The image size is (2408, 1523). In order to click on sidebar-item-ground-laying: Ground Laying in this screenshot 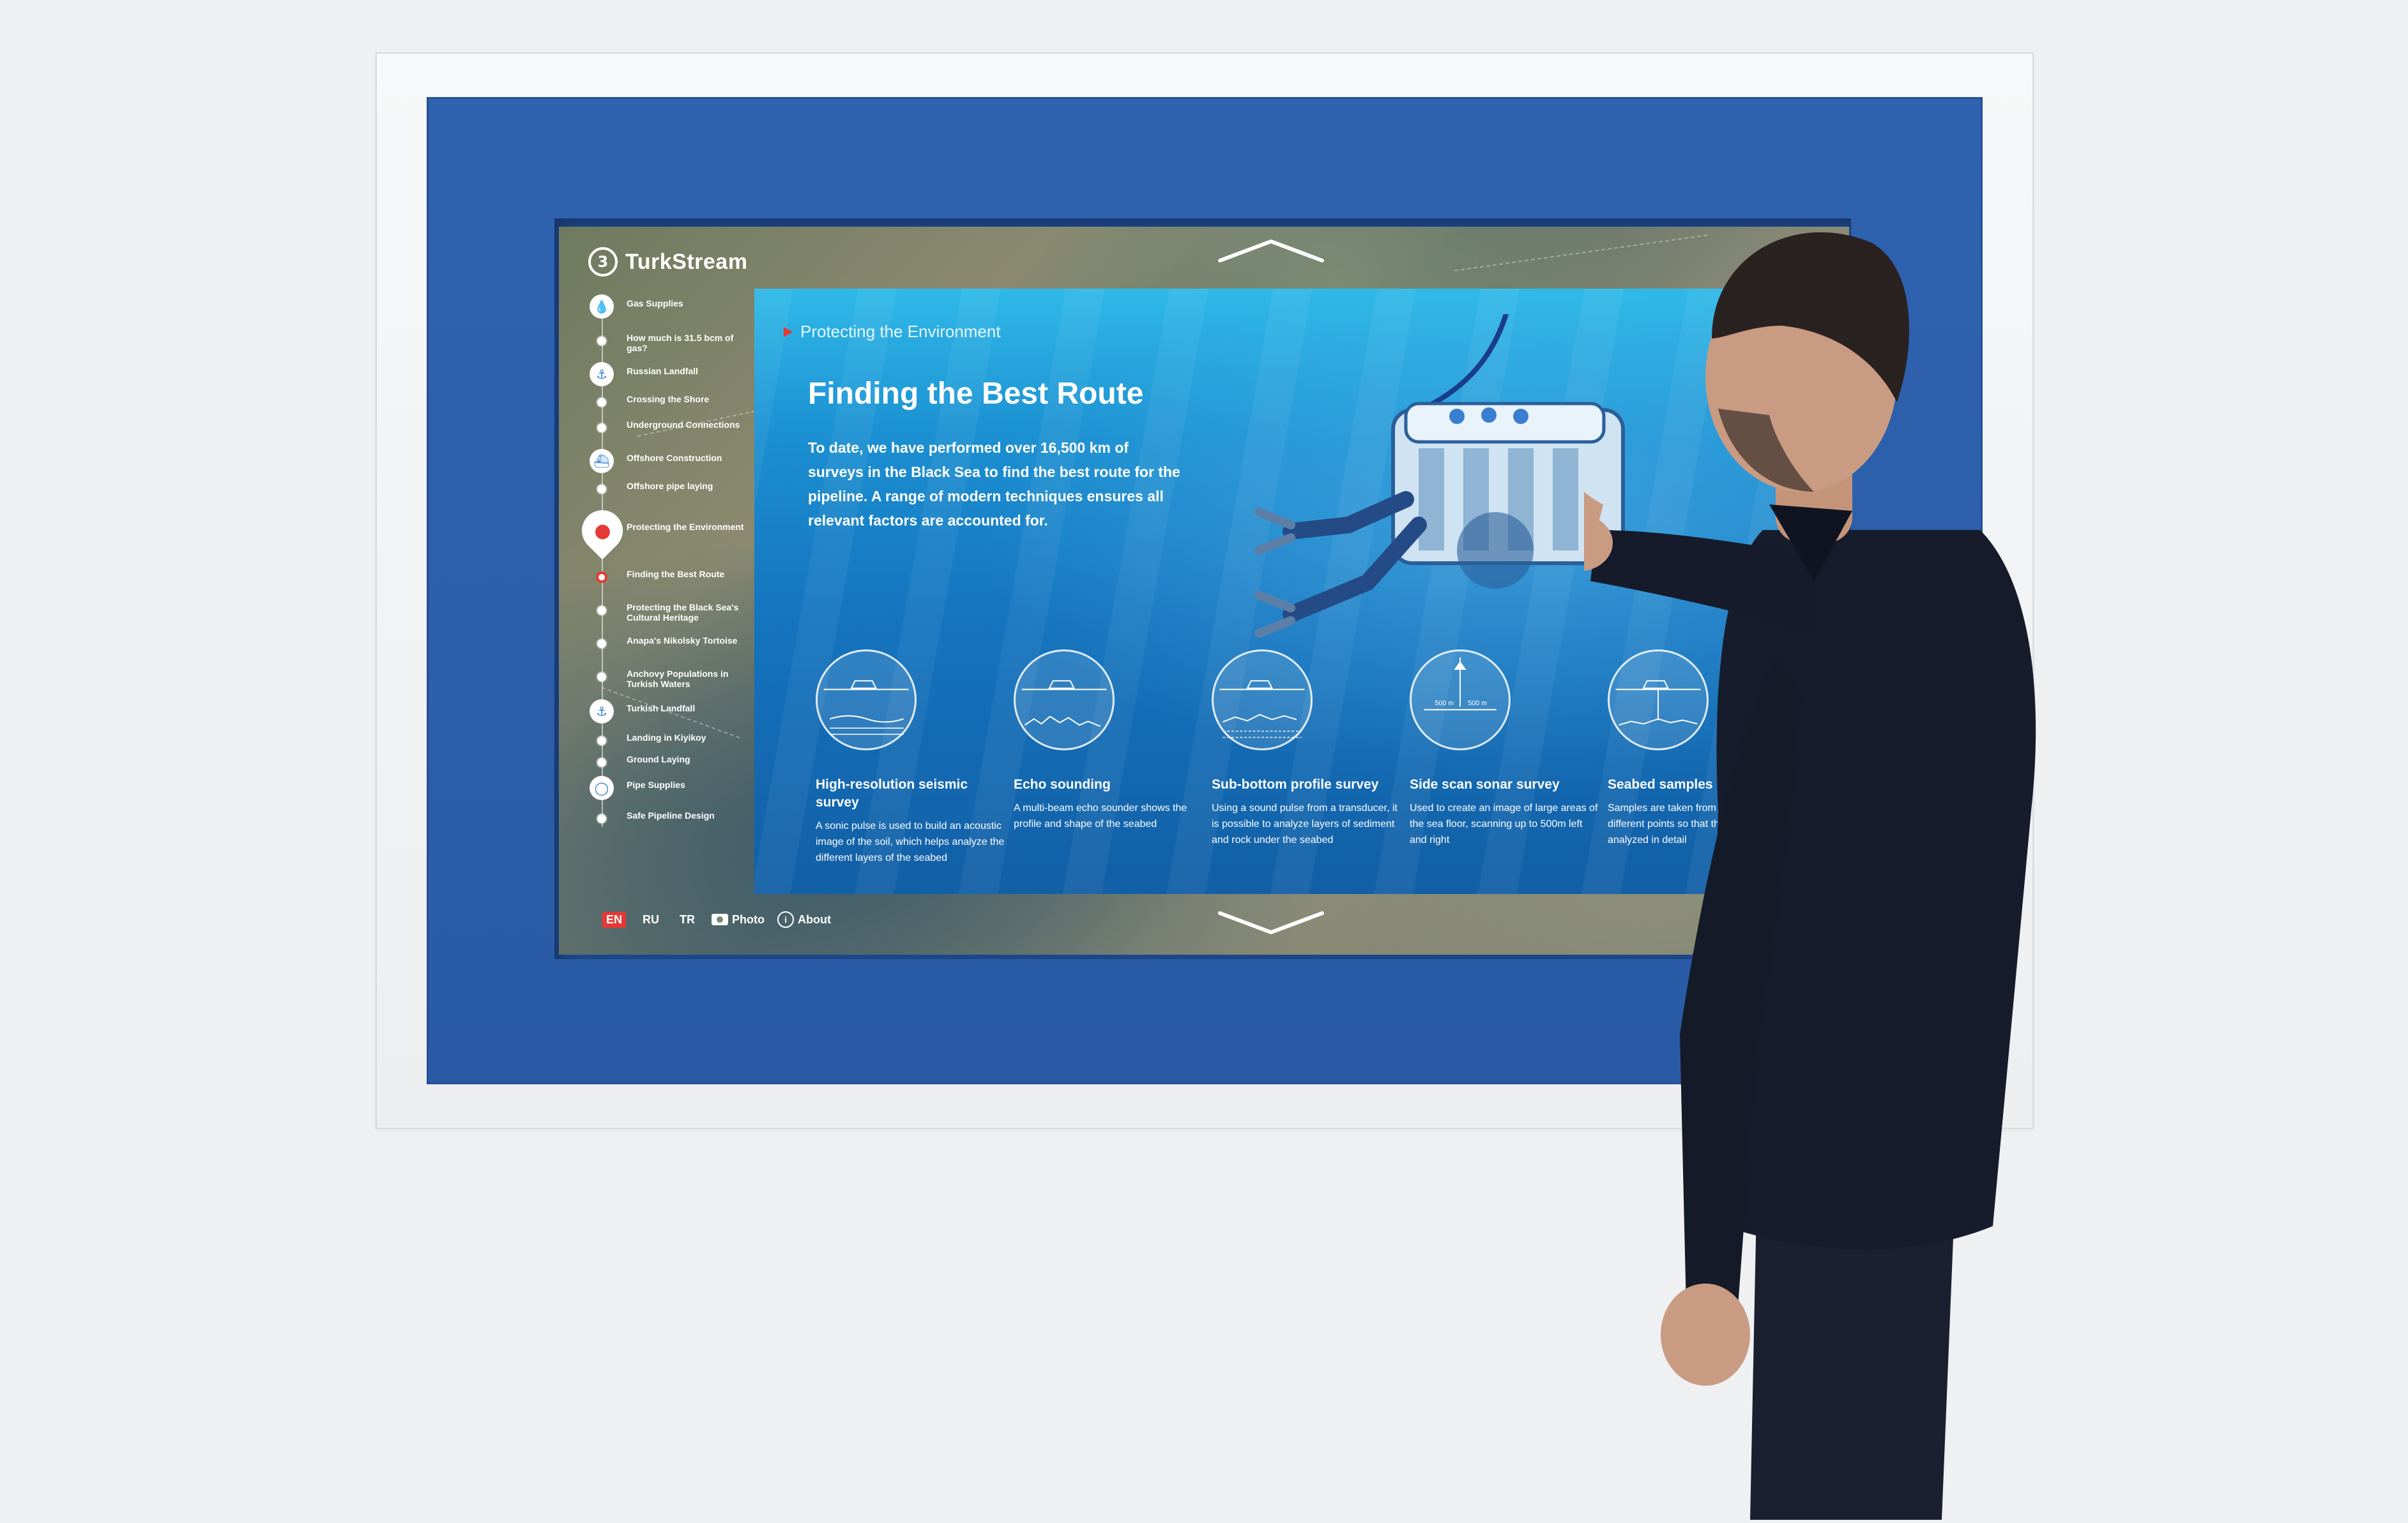, I will do `click(656, 763)`.